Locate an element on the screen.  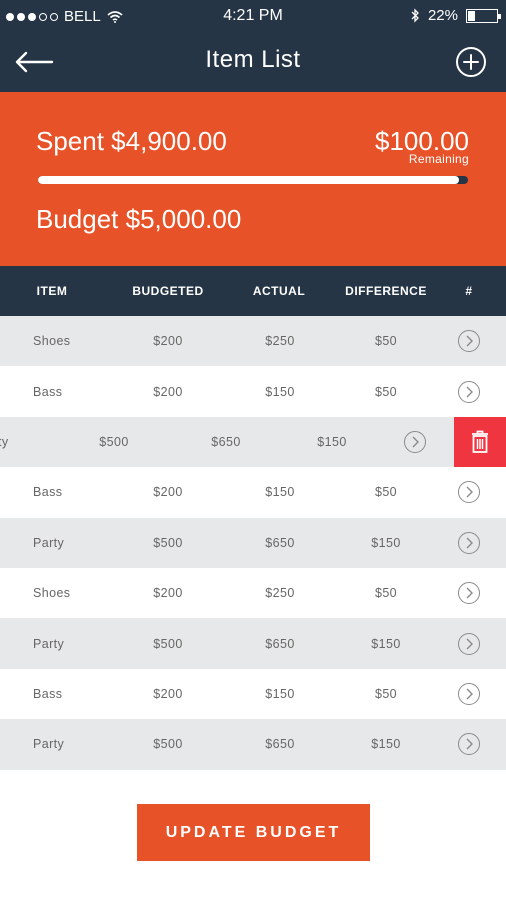
budget-progress-bar is located at coordinates (253, 180).